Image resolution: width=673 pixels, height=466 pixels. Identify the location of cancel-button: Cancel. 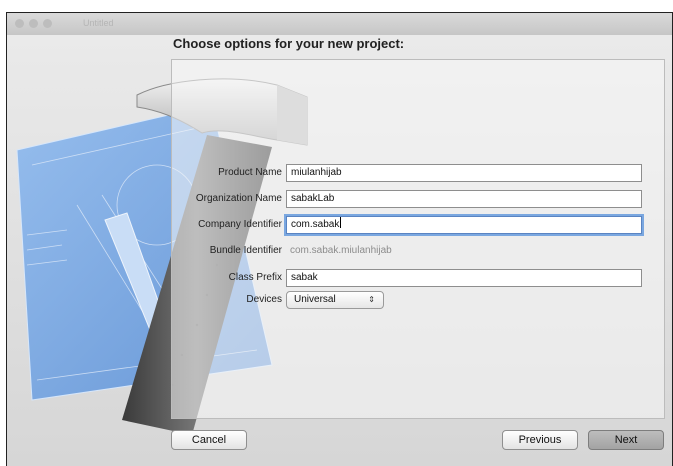
(209, 440).